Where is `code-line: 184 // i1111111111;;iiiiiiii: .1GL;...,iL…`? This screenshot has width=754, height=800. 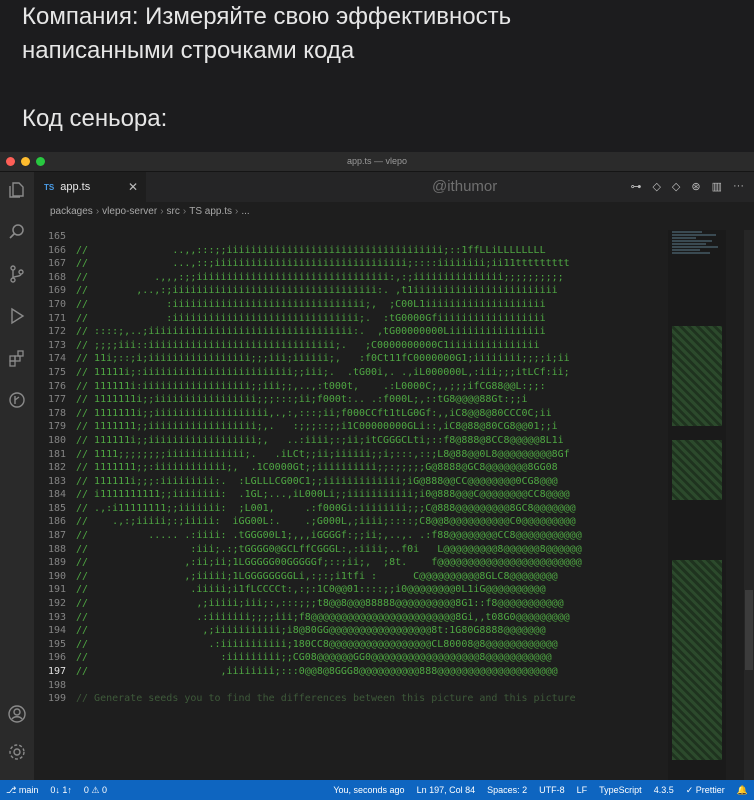 code-line: 184 // i1111111111;;iiiiiiii: .1GL;...,iL… is located at coordinates (334, 495).